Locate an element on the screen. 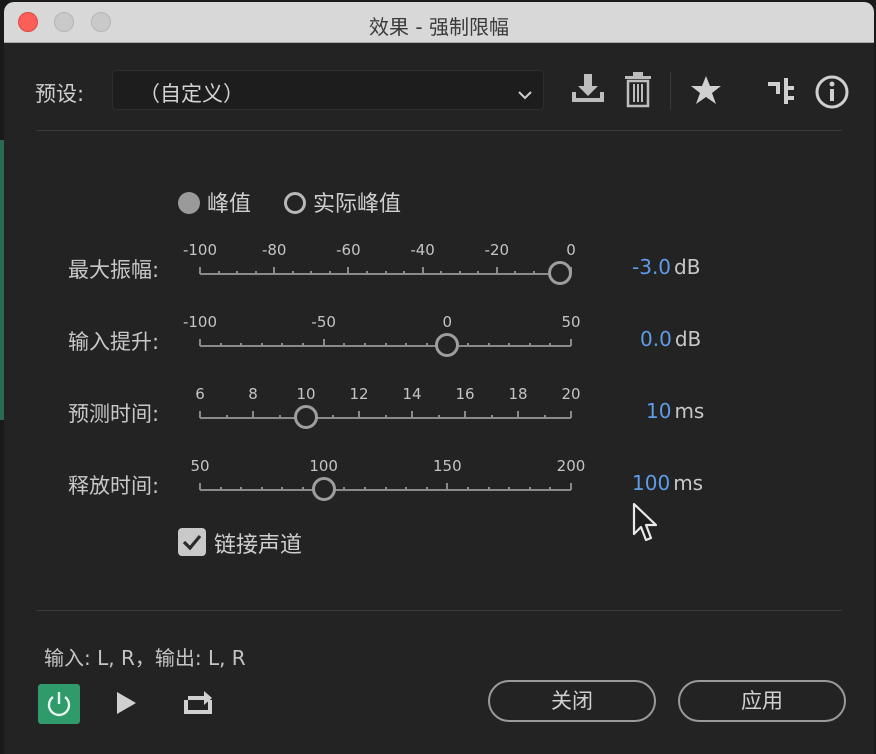  loop-icon is located at coordinates (198, 705).